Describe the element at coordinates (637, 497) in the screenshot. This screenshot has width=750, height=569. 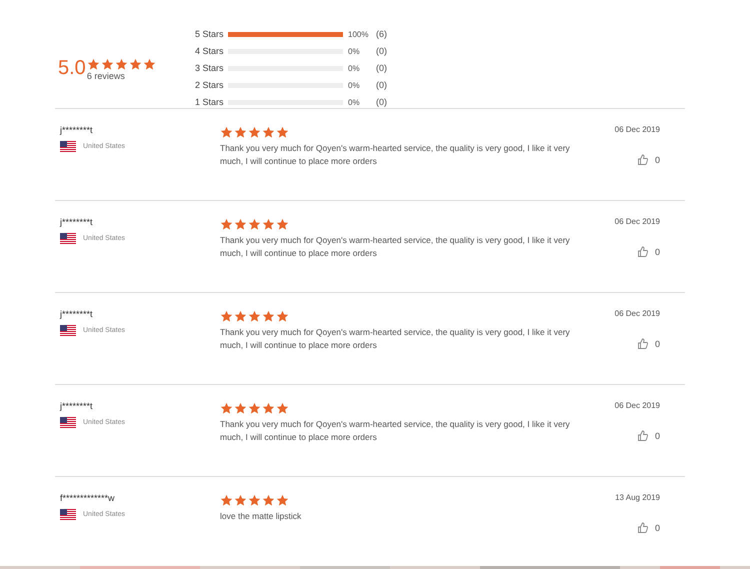
I see `review-date: 13 Aug 2019` at that location.